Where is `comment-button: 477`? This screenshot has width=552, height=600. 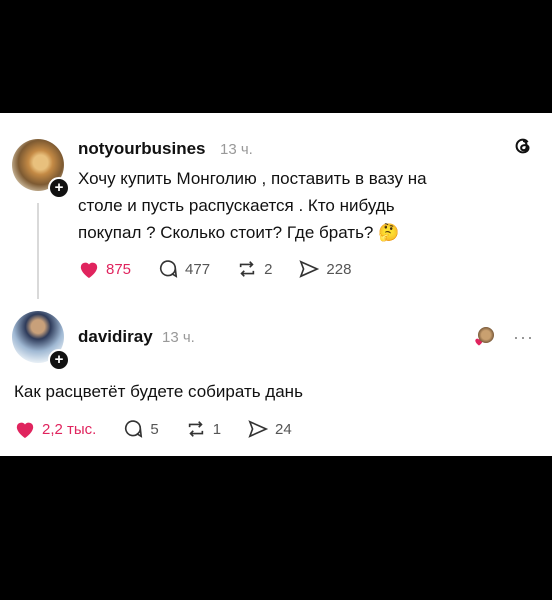
comment-button: 477 is located at coordinates (183, 269).